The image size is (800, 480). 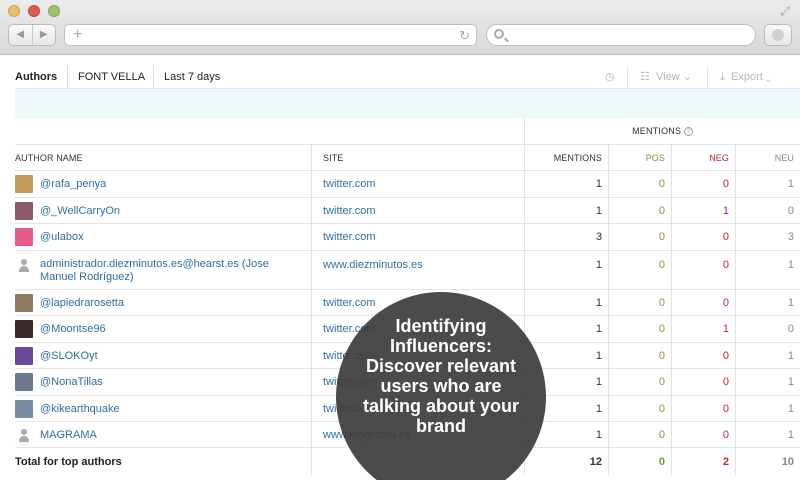 I want to click on table-header-row: AUTHOR NAME SITE MENTIONS POS NEG NEU, so click(x=407, y=157).